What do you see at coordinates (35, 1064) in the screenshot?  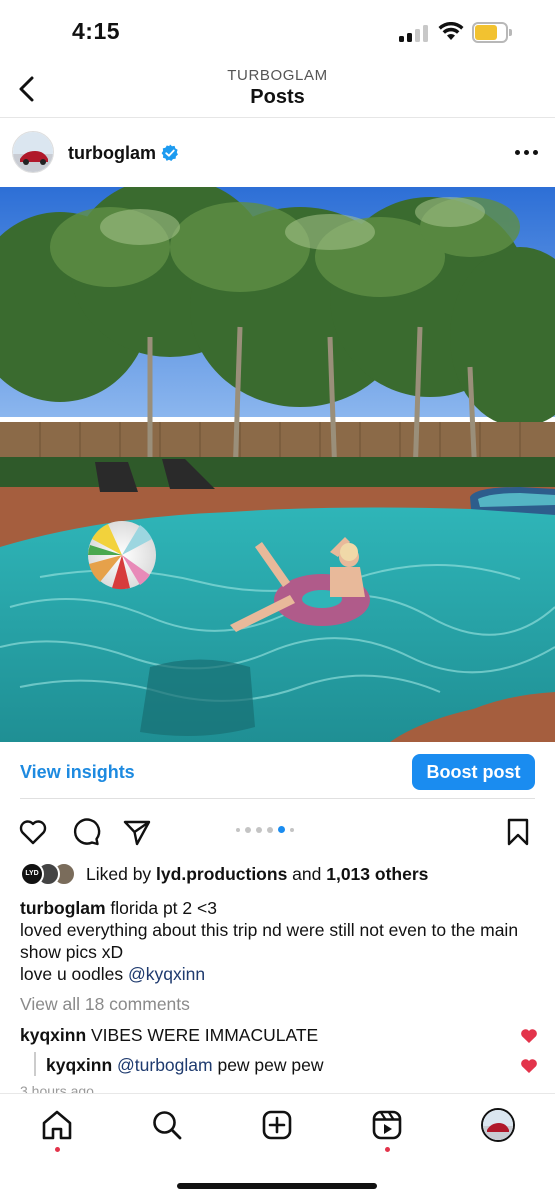 I see `reply-thread-line` at bounding box center [35, 1064].